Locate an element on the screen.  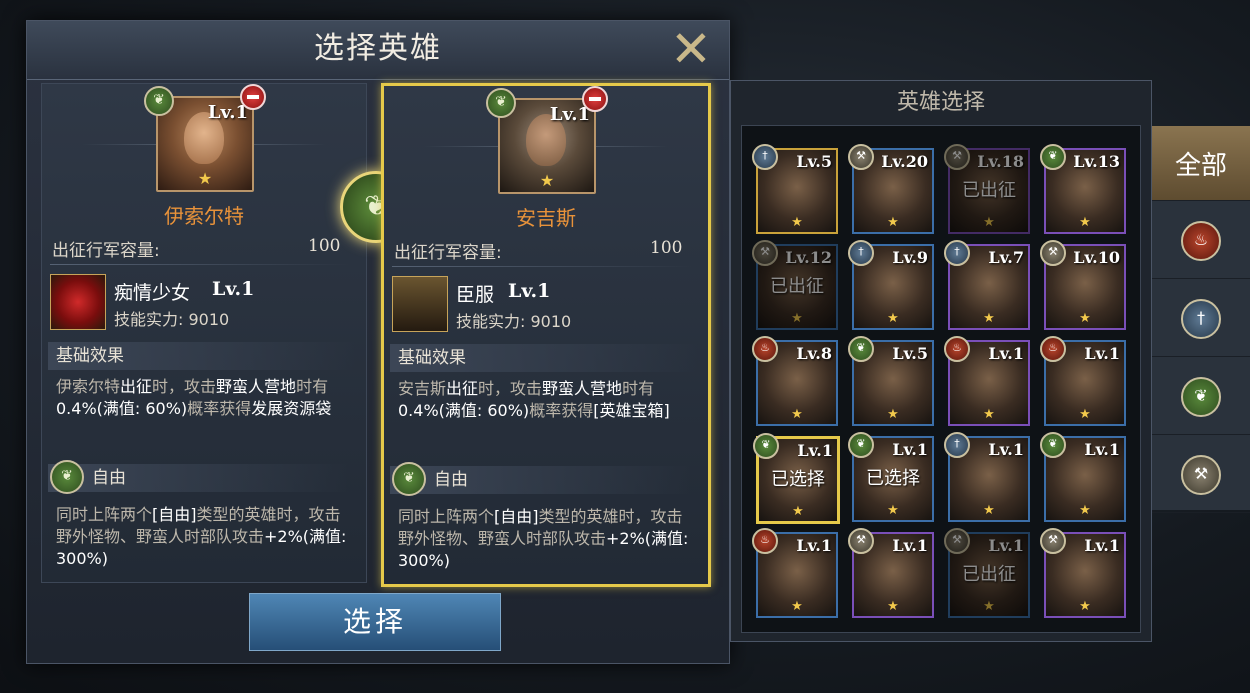
tab-sword: † is located at coordinates (1201, 319).